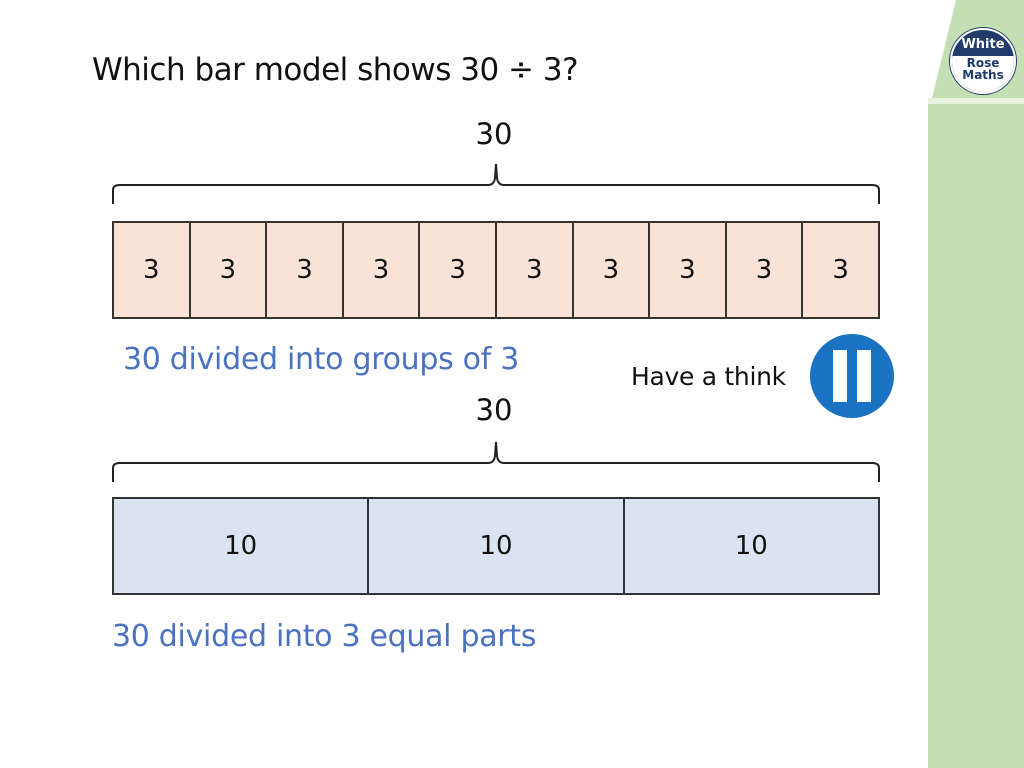 The height and width of the screenshot is (768, 1024). What do you see at coordinates (494, 134) in the screenshot?
I see `model1-total-label: 30` at bounding box center [494, 134].